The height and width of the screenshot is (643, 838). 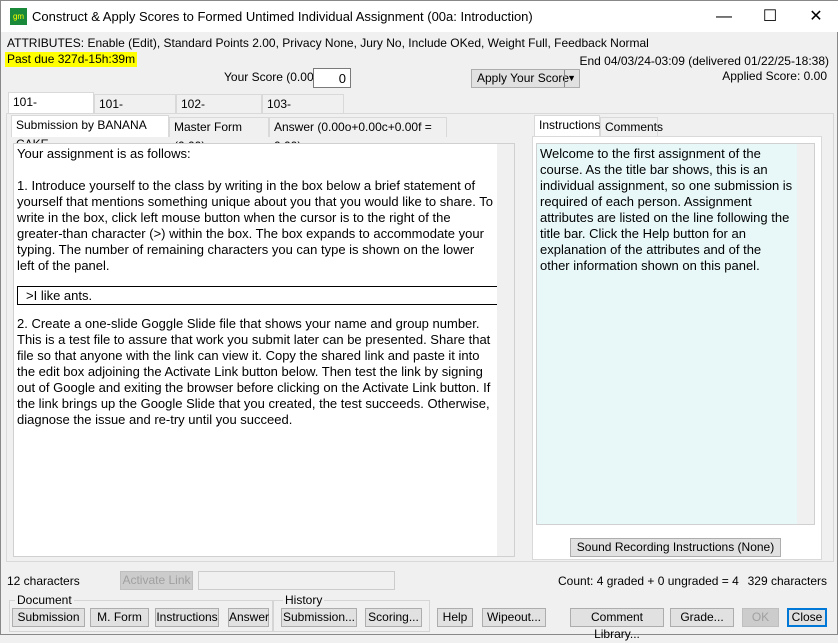 I want to click on intro-text: Your assignment is as follows:, so click(x=104, y=153).